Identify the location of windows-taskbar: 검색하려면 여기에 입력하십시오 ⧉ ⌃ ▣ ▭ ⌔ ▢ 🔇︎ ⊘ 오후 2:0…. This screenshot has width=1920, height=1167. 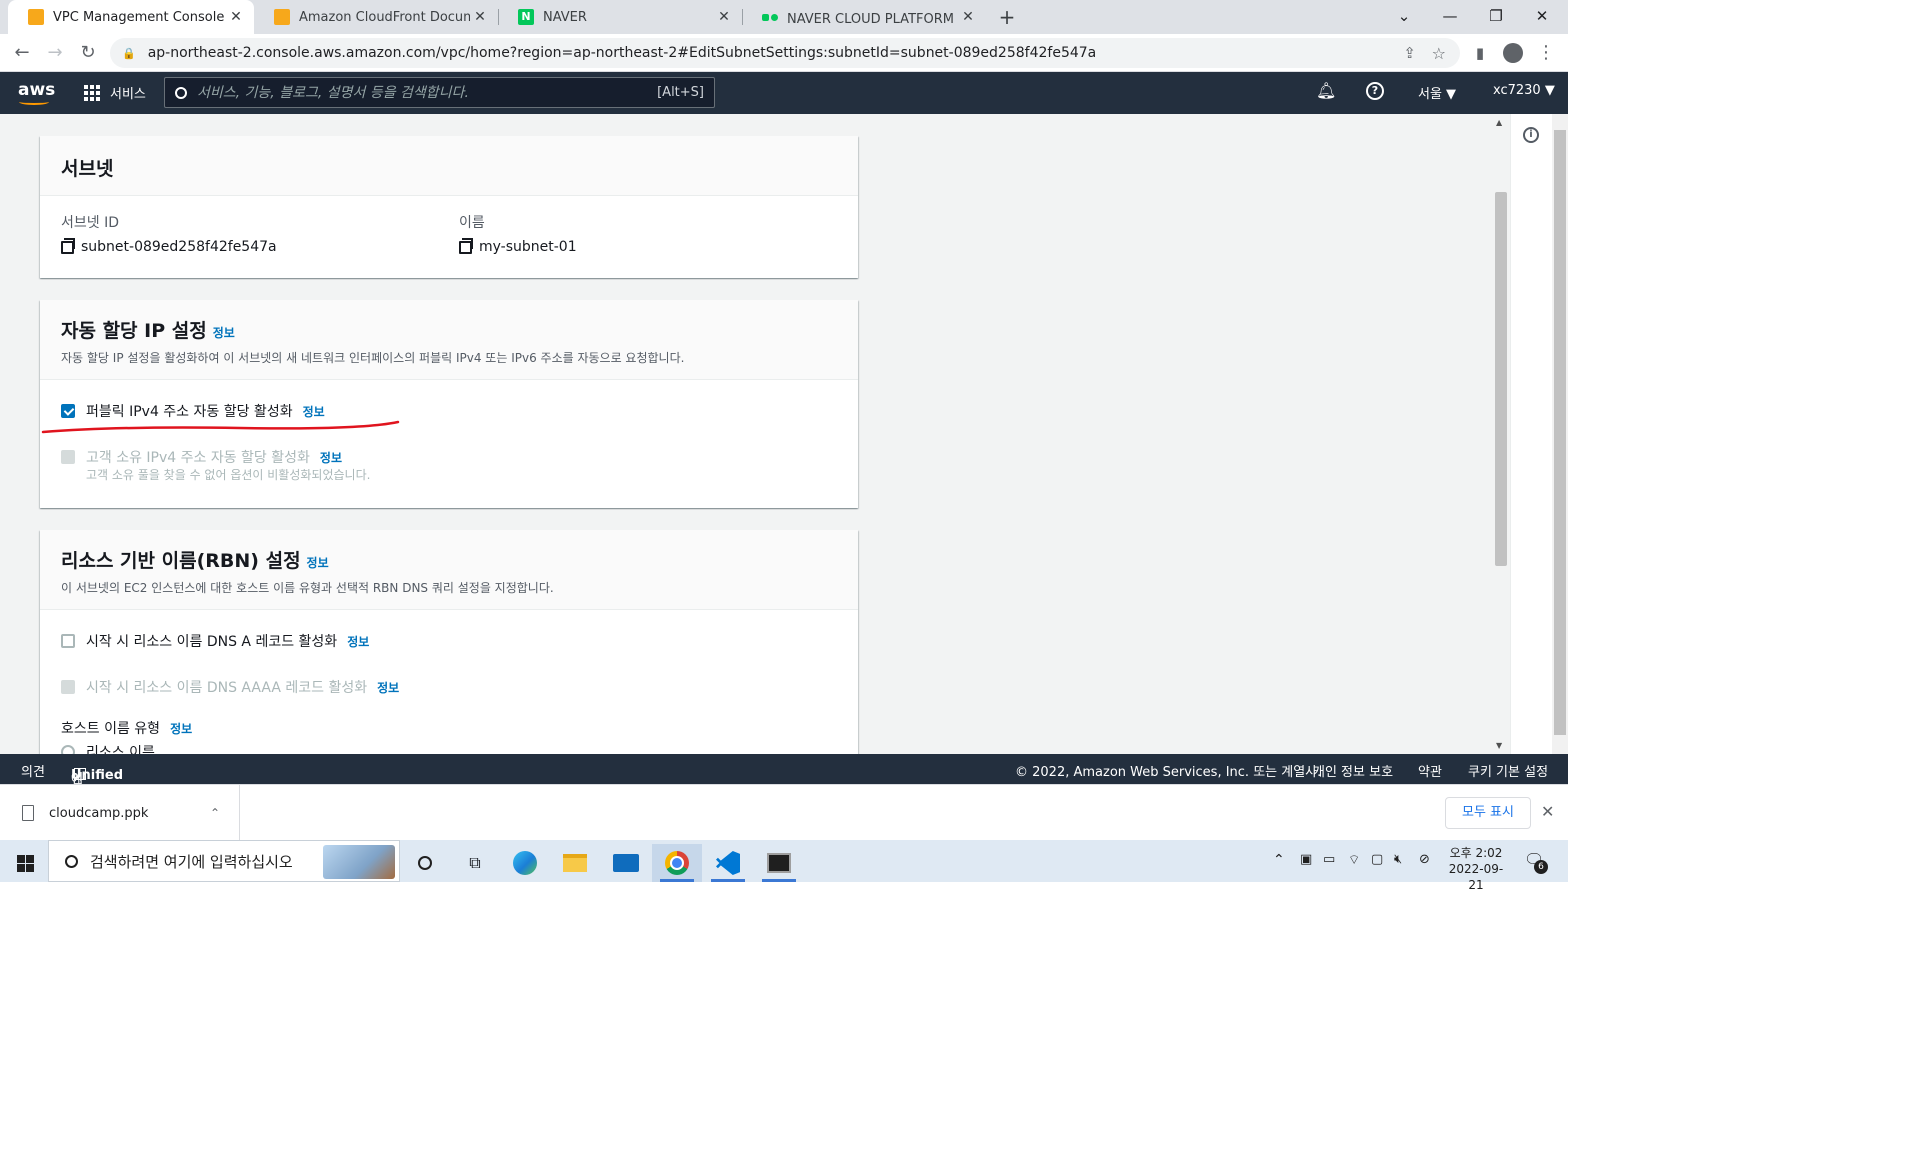
(784, 866).